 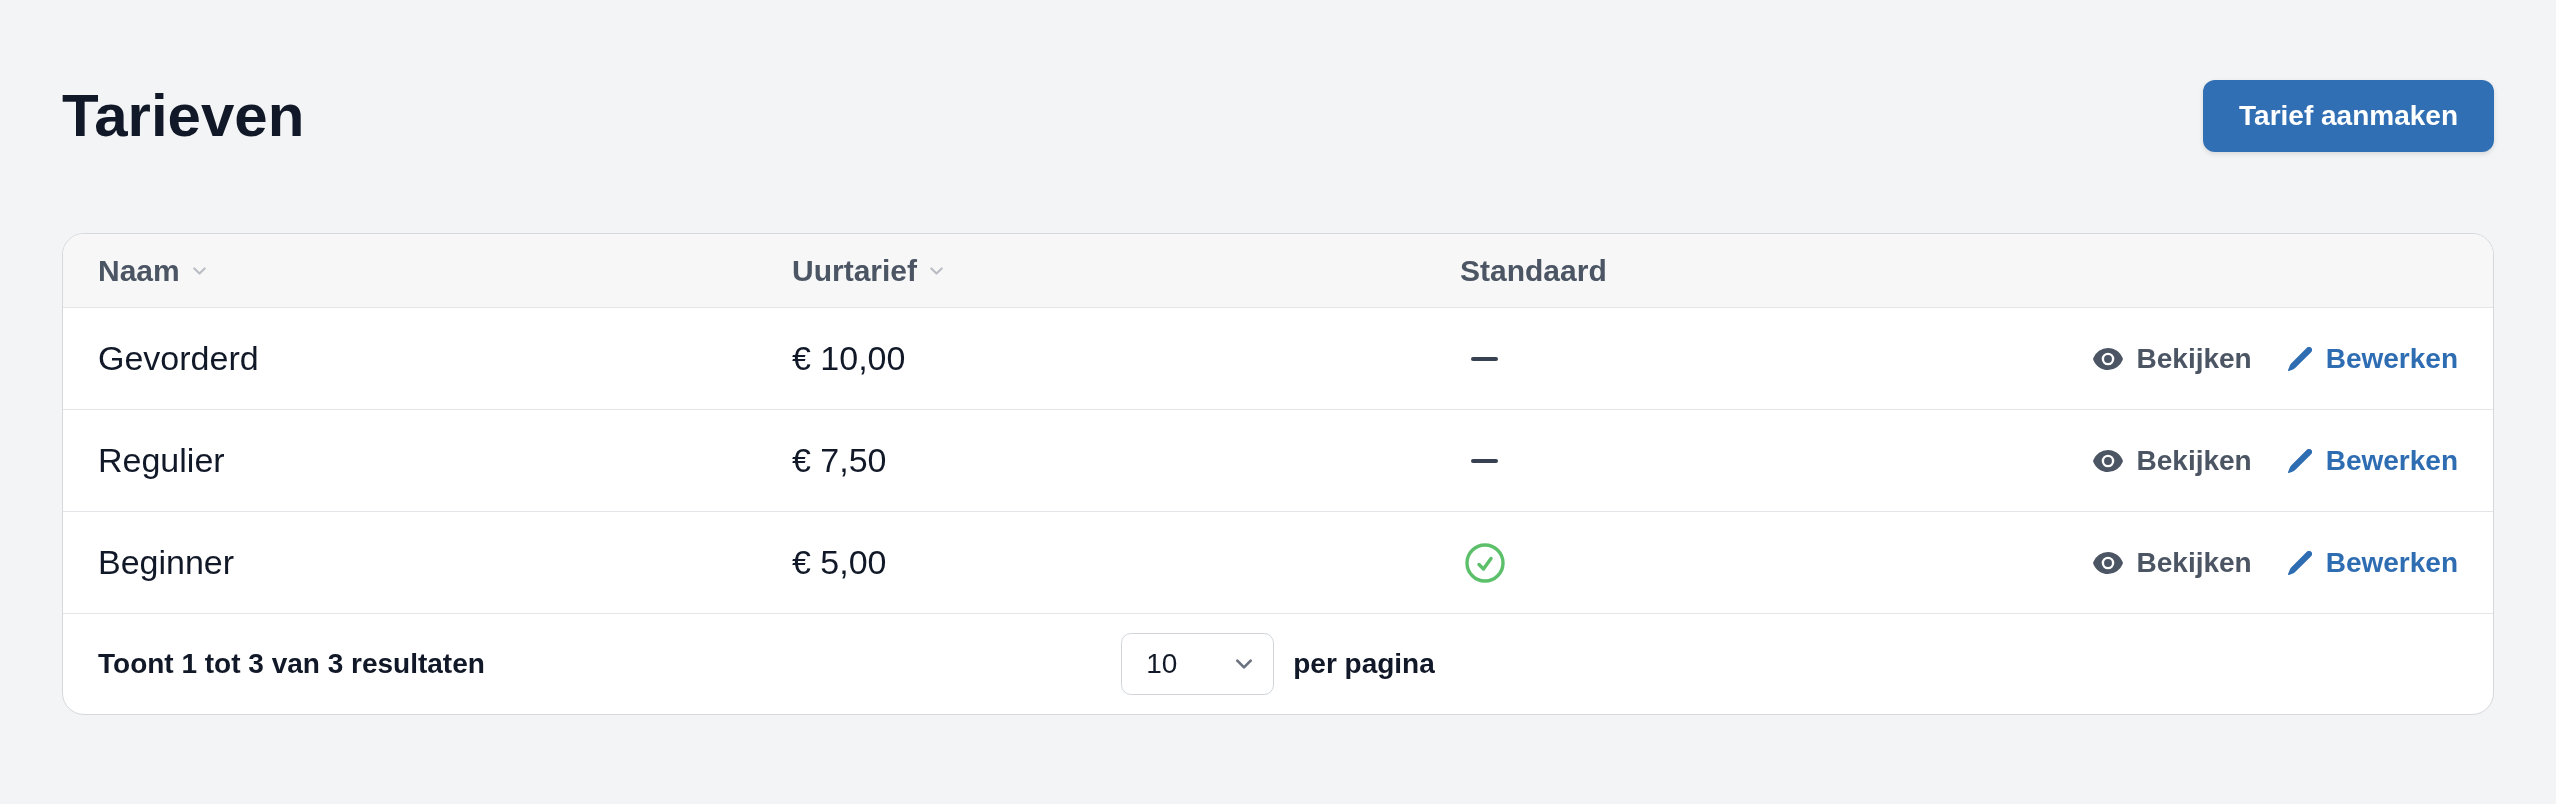 What do you see at coordinates (2348, 116) in the screenshot?
I see `create-button: Tarief aanmaken` at bounding box center [2348, 116].